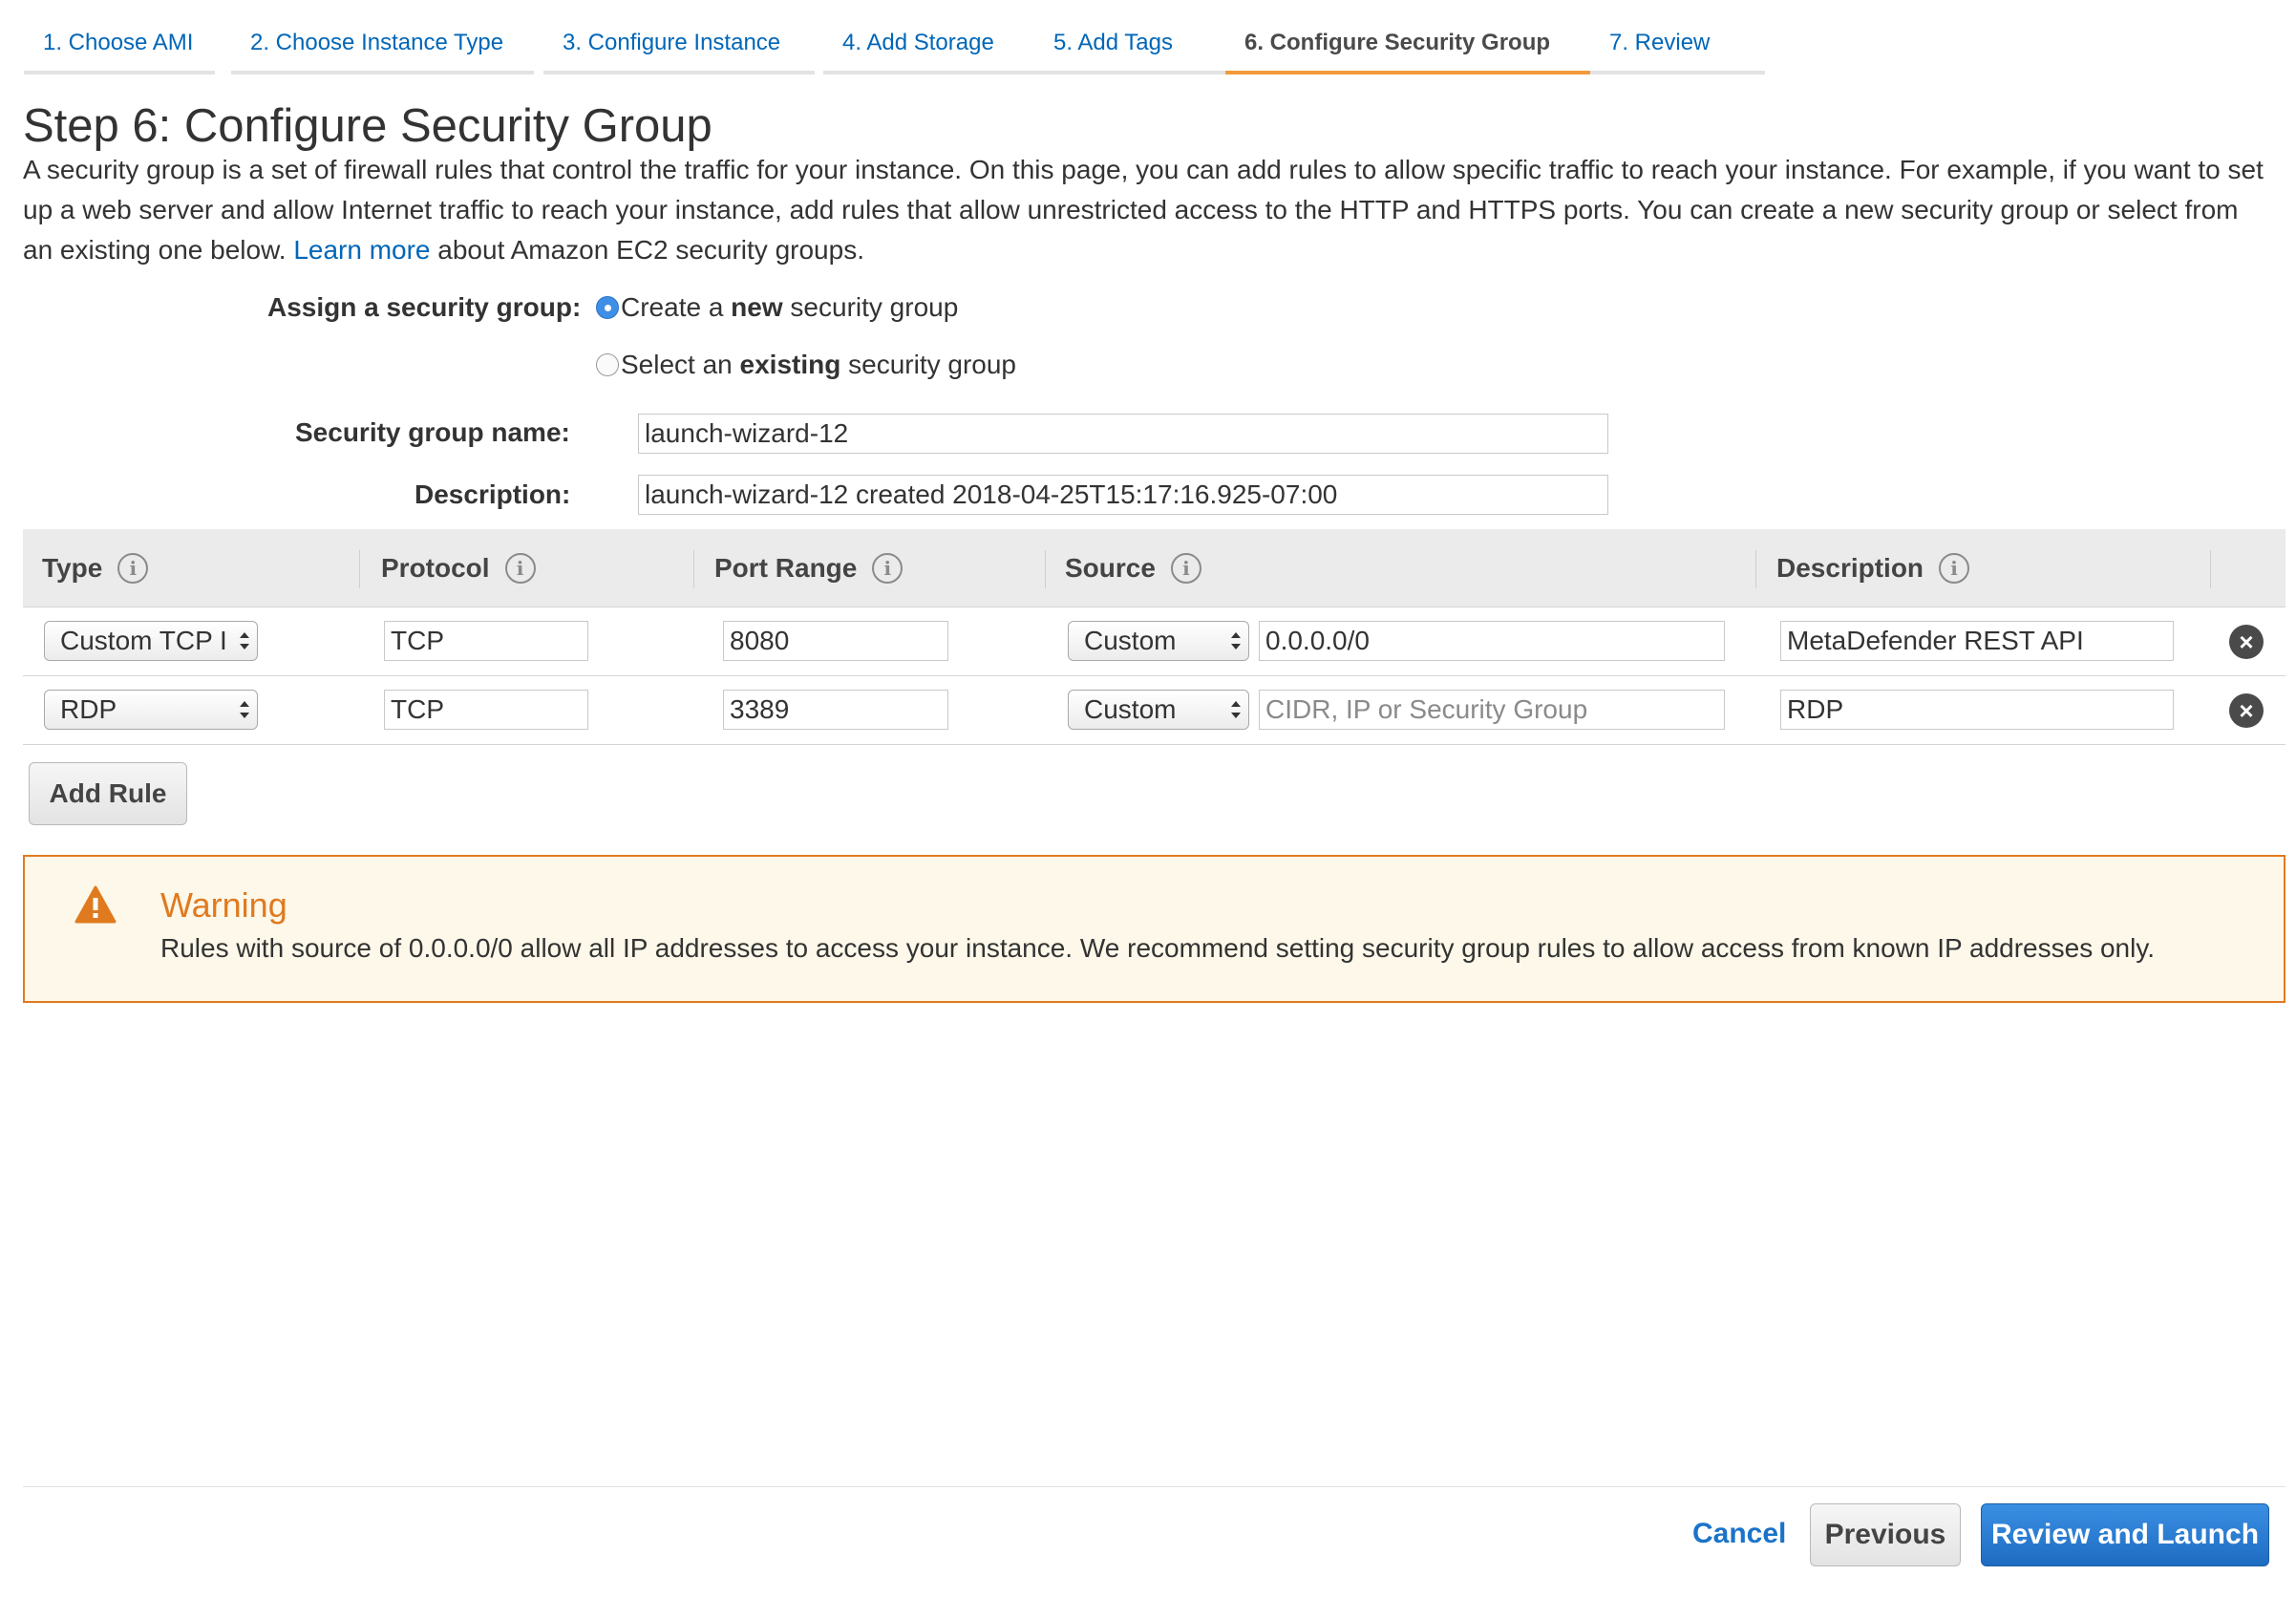 The width and height of the screenshot is (2296, 1597). What do you see at coordinates (88, 709) in the screenshot?
I see `type-select-value: RDP` at bounding box center [88, 709].